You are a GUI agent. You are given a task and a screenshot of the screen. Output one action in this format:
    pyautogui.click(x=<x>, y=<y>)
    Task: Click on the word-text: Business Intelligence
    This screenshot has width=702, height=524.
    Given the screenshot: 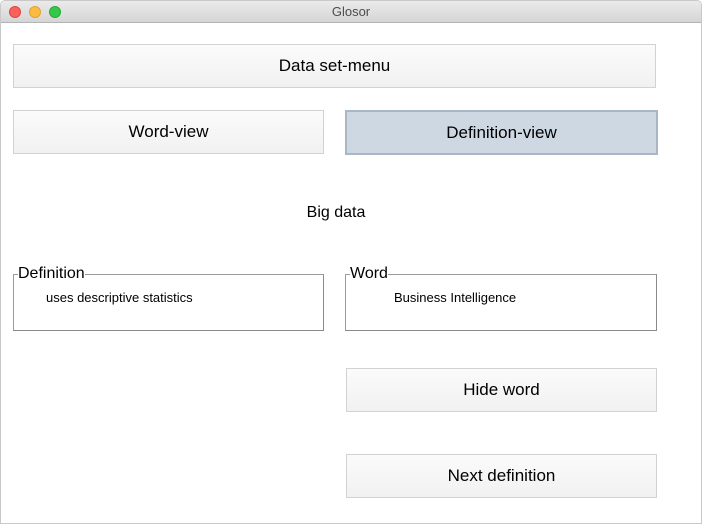 What is the action you would take?
    pyautogui.click(x=455, y=297)
    